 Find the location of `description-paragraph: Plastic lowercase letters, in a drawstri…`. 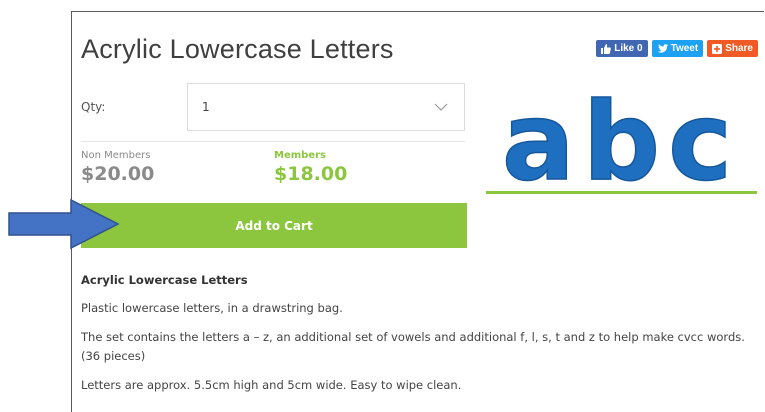

description-paragraph: Plastic lowercase letters, in a drawstri… is located at coordinates (212, 308).